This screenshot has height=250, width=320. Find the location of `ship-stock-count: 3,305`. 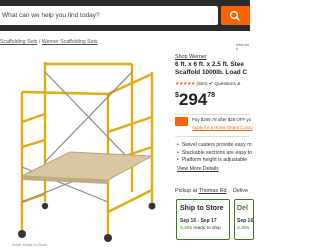

ship-stock-count: 3,305 is located at coordinates (186, 228).